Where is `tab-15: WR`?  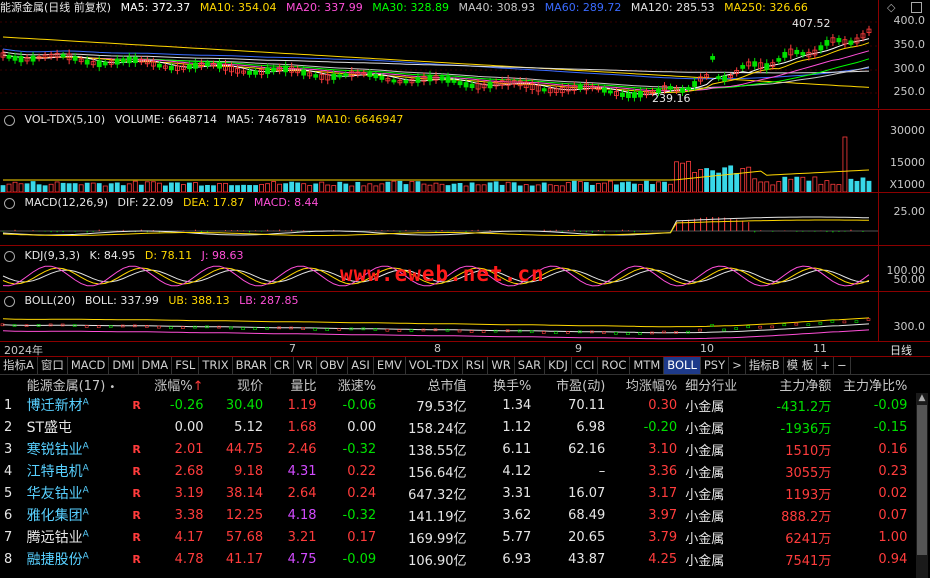
tab-15: WR is located at coordinates (501, 365).